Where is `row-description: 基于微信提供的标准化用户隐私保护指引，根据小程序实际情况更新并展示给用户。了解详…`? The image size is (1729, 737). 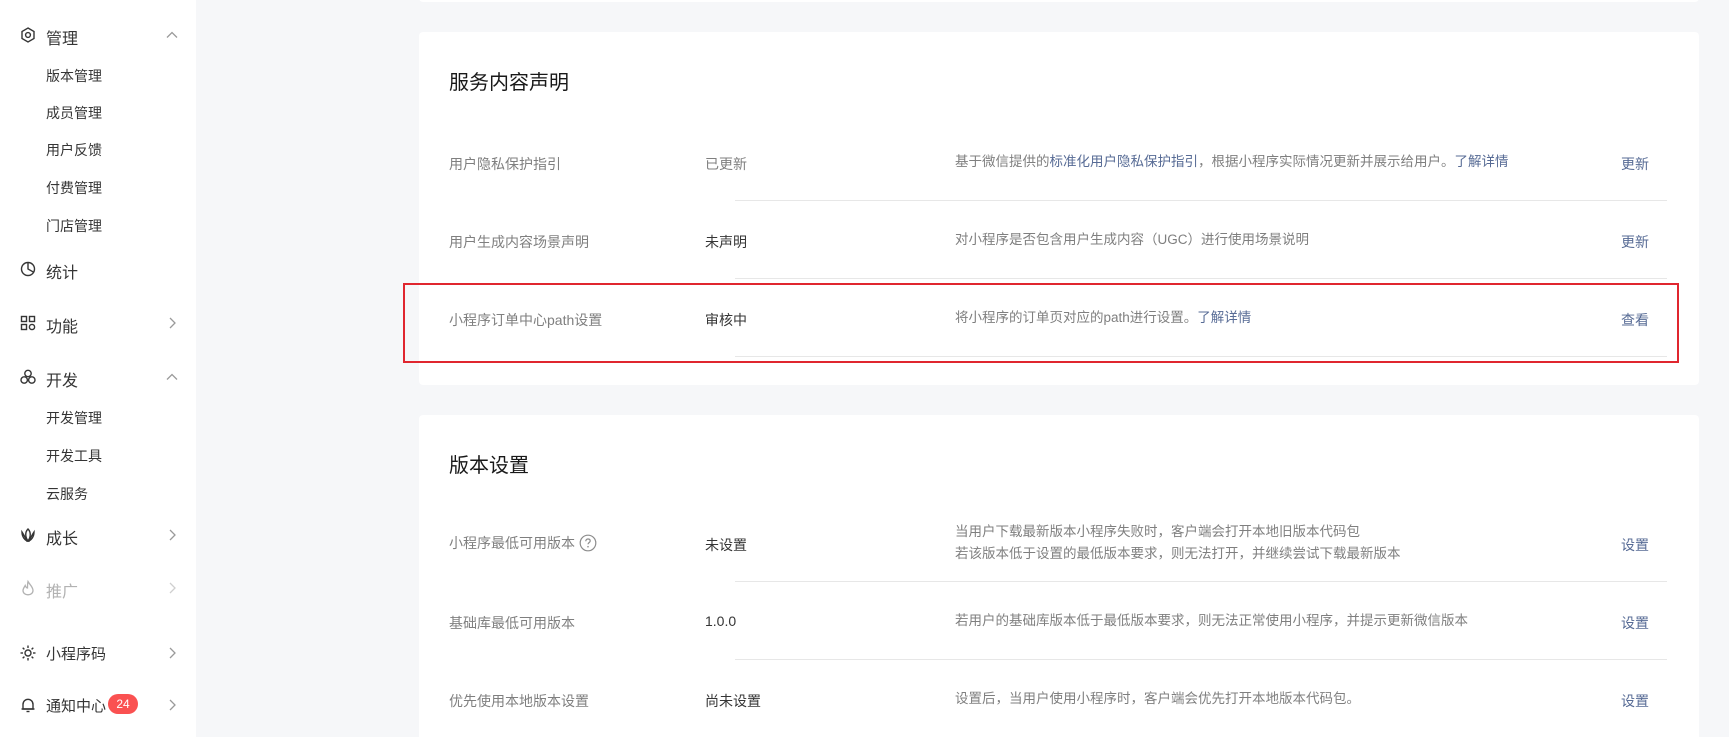
row-description: 基于微信提供的标准化用户隐私保护指引，根据小程序实际情况更新并展示给用户。了解详… is located at coordinates (1232, 161).